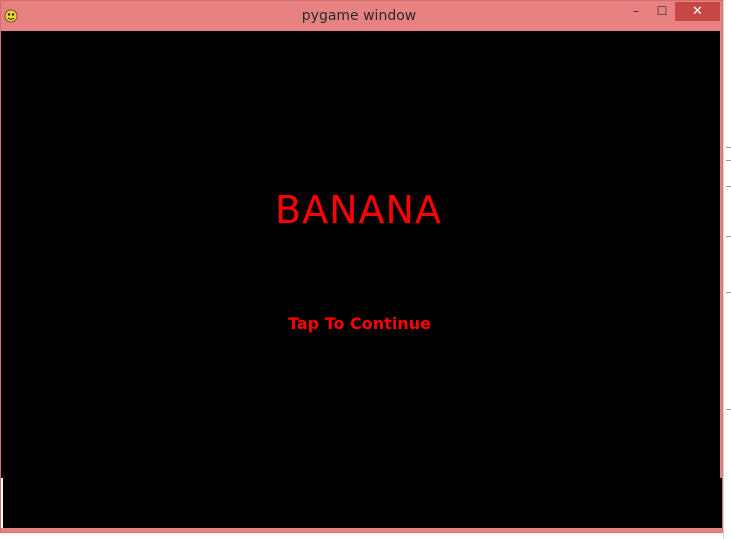  Describe the element at coordinates (727, 269) in the screenshot. I see `background-app-edge` at that location.